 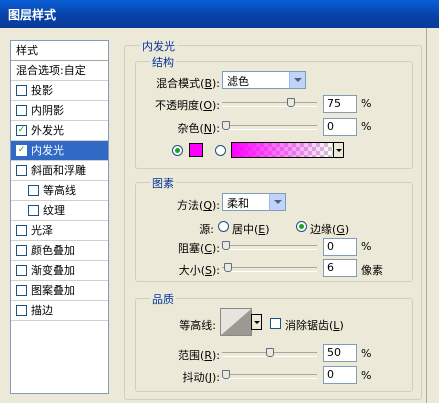 What do you see at coordinates (196, 150) in the screenshot?
I see `glow-color-swatch` at bounding box center [196, 150].